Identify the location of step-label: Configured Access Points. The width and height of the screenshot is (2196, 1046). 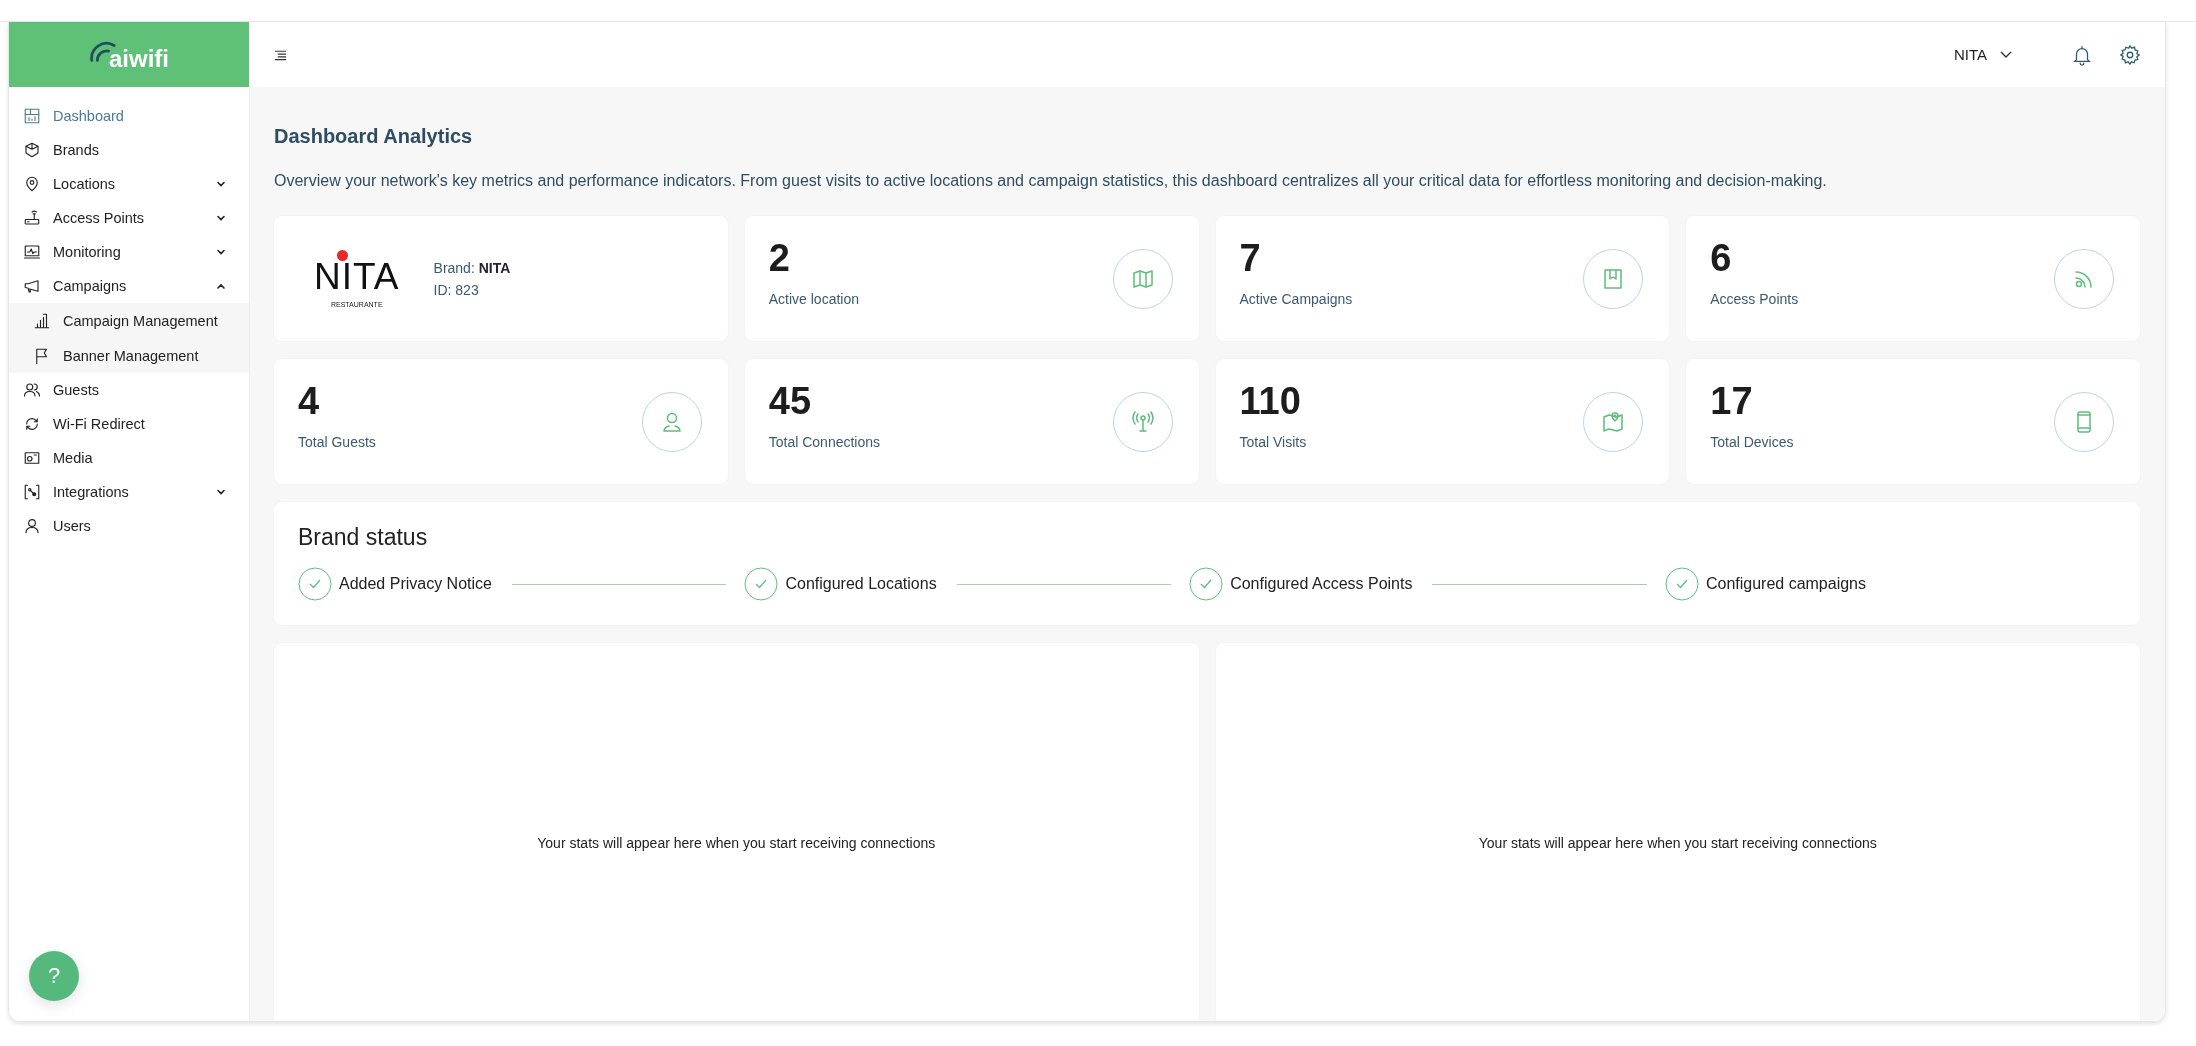
(1321, 584).